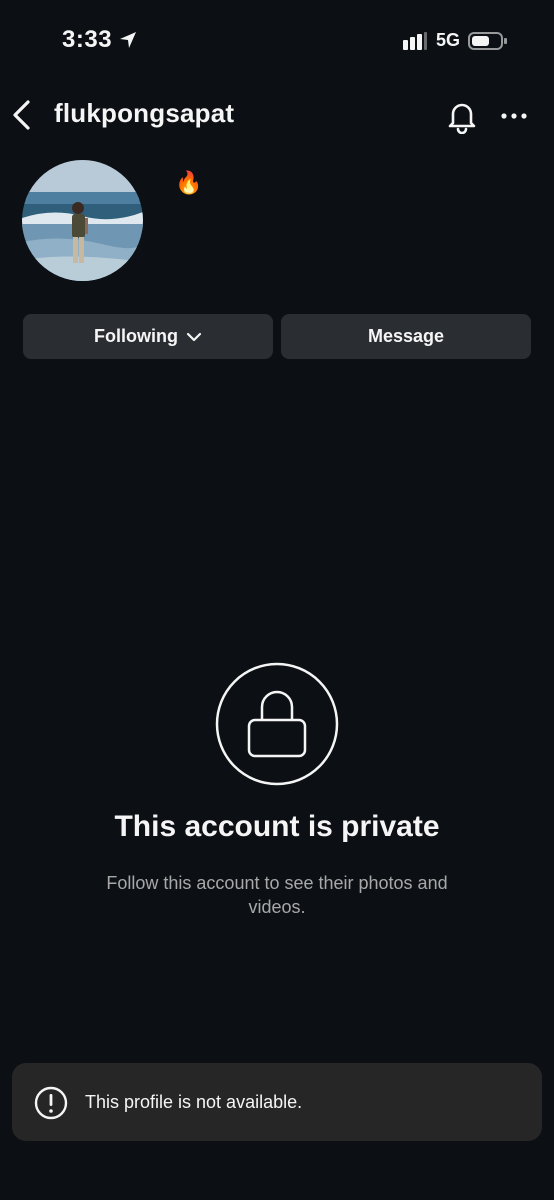  Describe the element at coordinates (414, 40) in the screenshot. I see `signal-icon` at that location.